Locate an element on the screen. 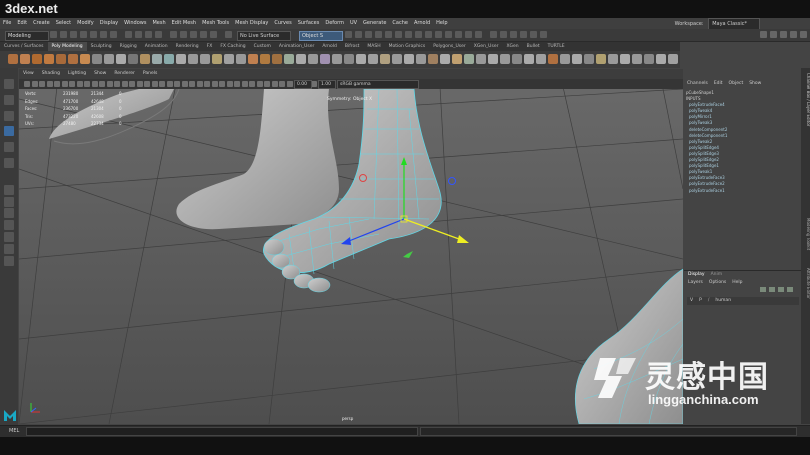 This screenshot has width=810, height=455. new-layer-icon is located at coordinates (781, 289).